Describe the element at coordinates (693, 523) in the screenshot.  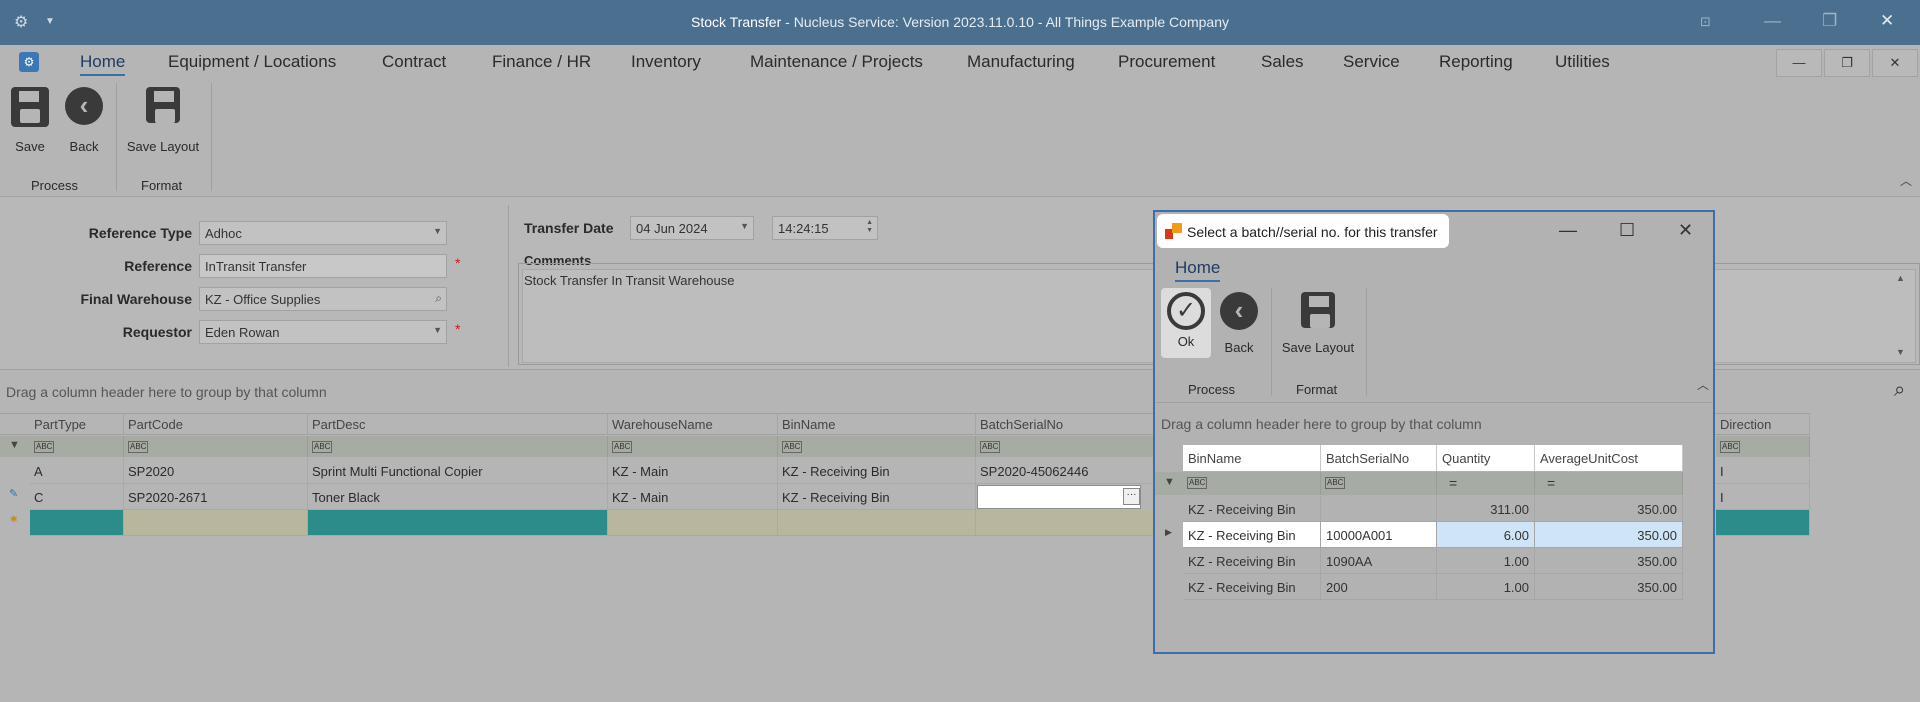
I see `new-cell-warehousename` at that location.